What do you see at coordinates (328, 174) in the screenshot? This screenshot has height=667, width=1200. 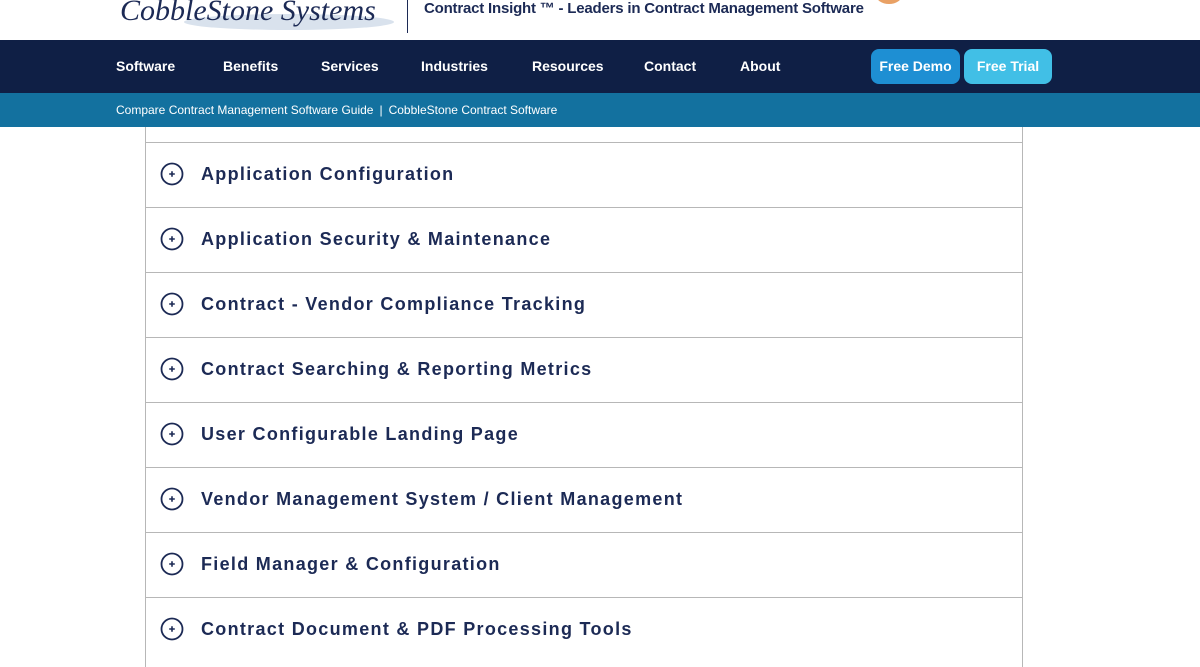 I see `accordion-item-label: Application Configuration` at bounding box center [328, 174].